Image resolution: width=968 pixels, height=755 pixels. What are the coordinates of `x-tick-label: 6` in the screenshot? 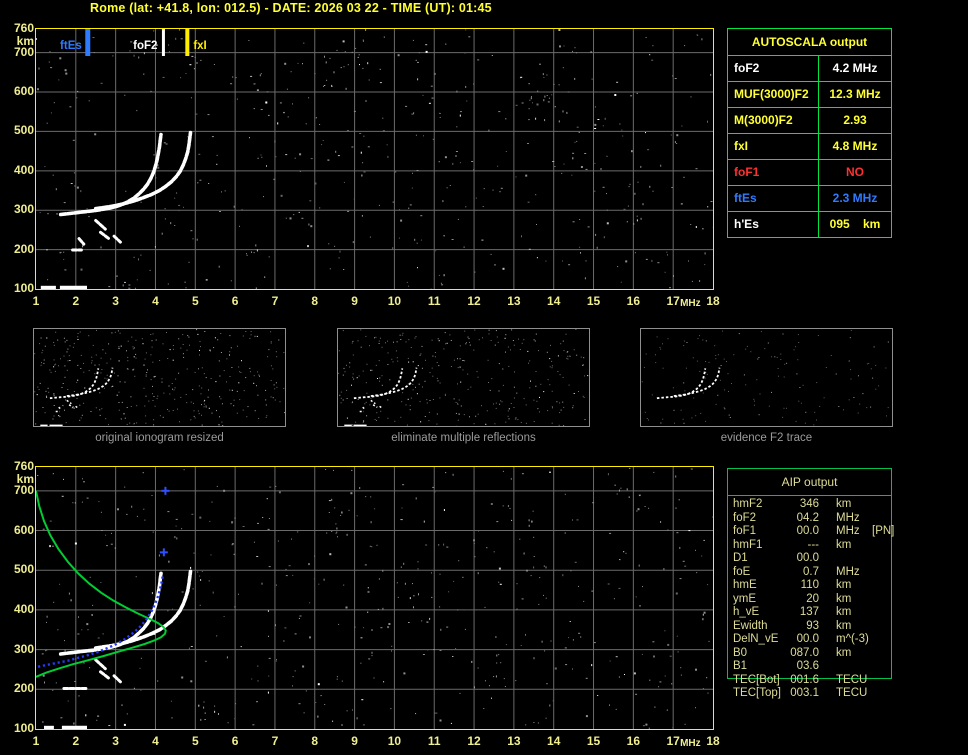 It's located at (235, 301).